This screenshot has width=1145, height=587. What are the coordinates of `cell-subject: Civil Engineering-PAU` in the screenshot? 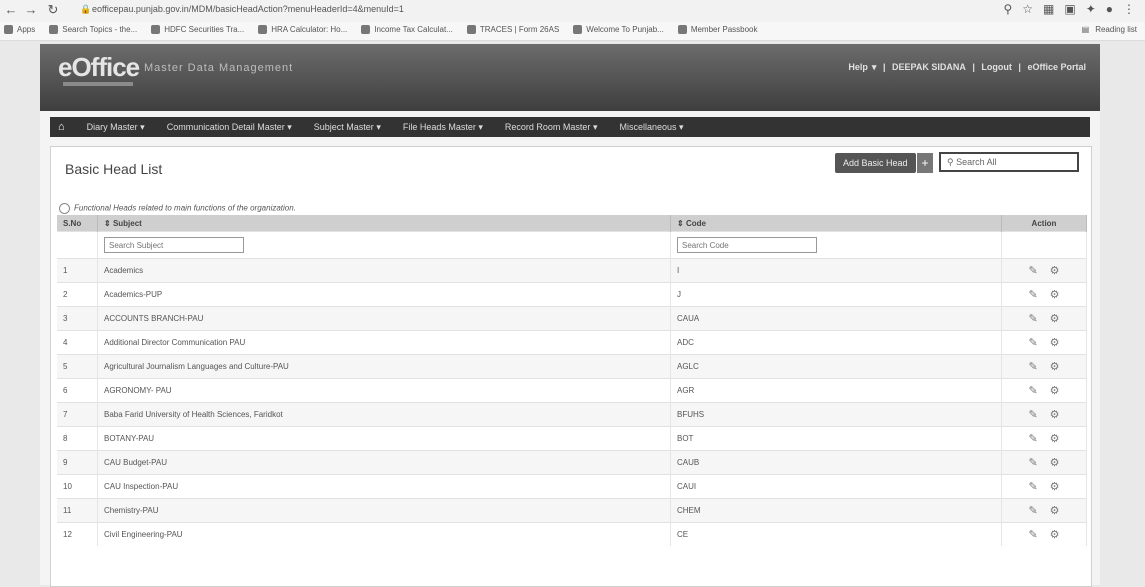 It's located at (384, 534).